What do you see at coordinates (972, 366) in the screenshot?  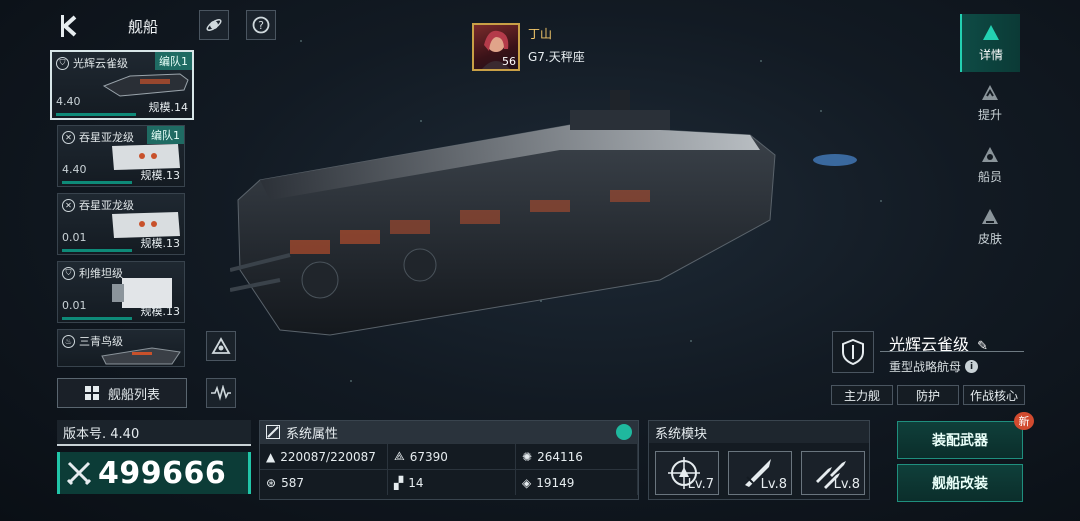 I see `info-icon: i` at bounding box center [972, 366].